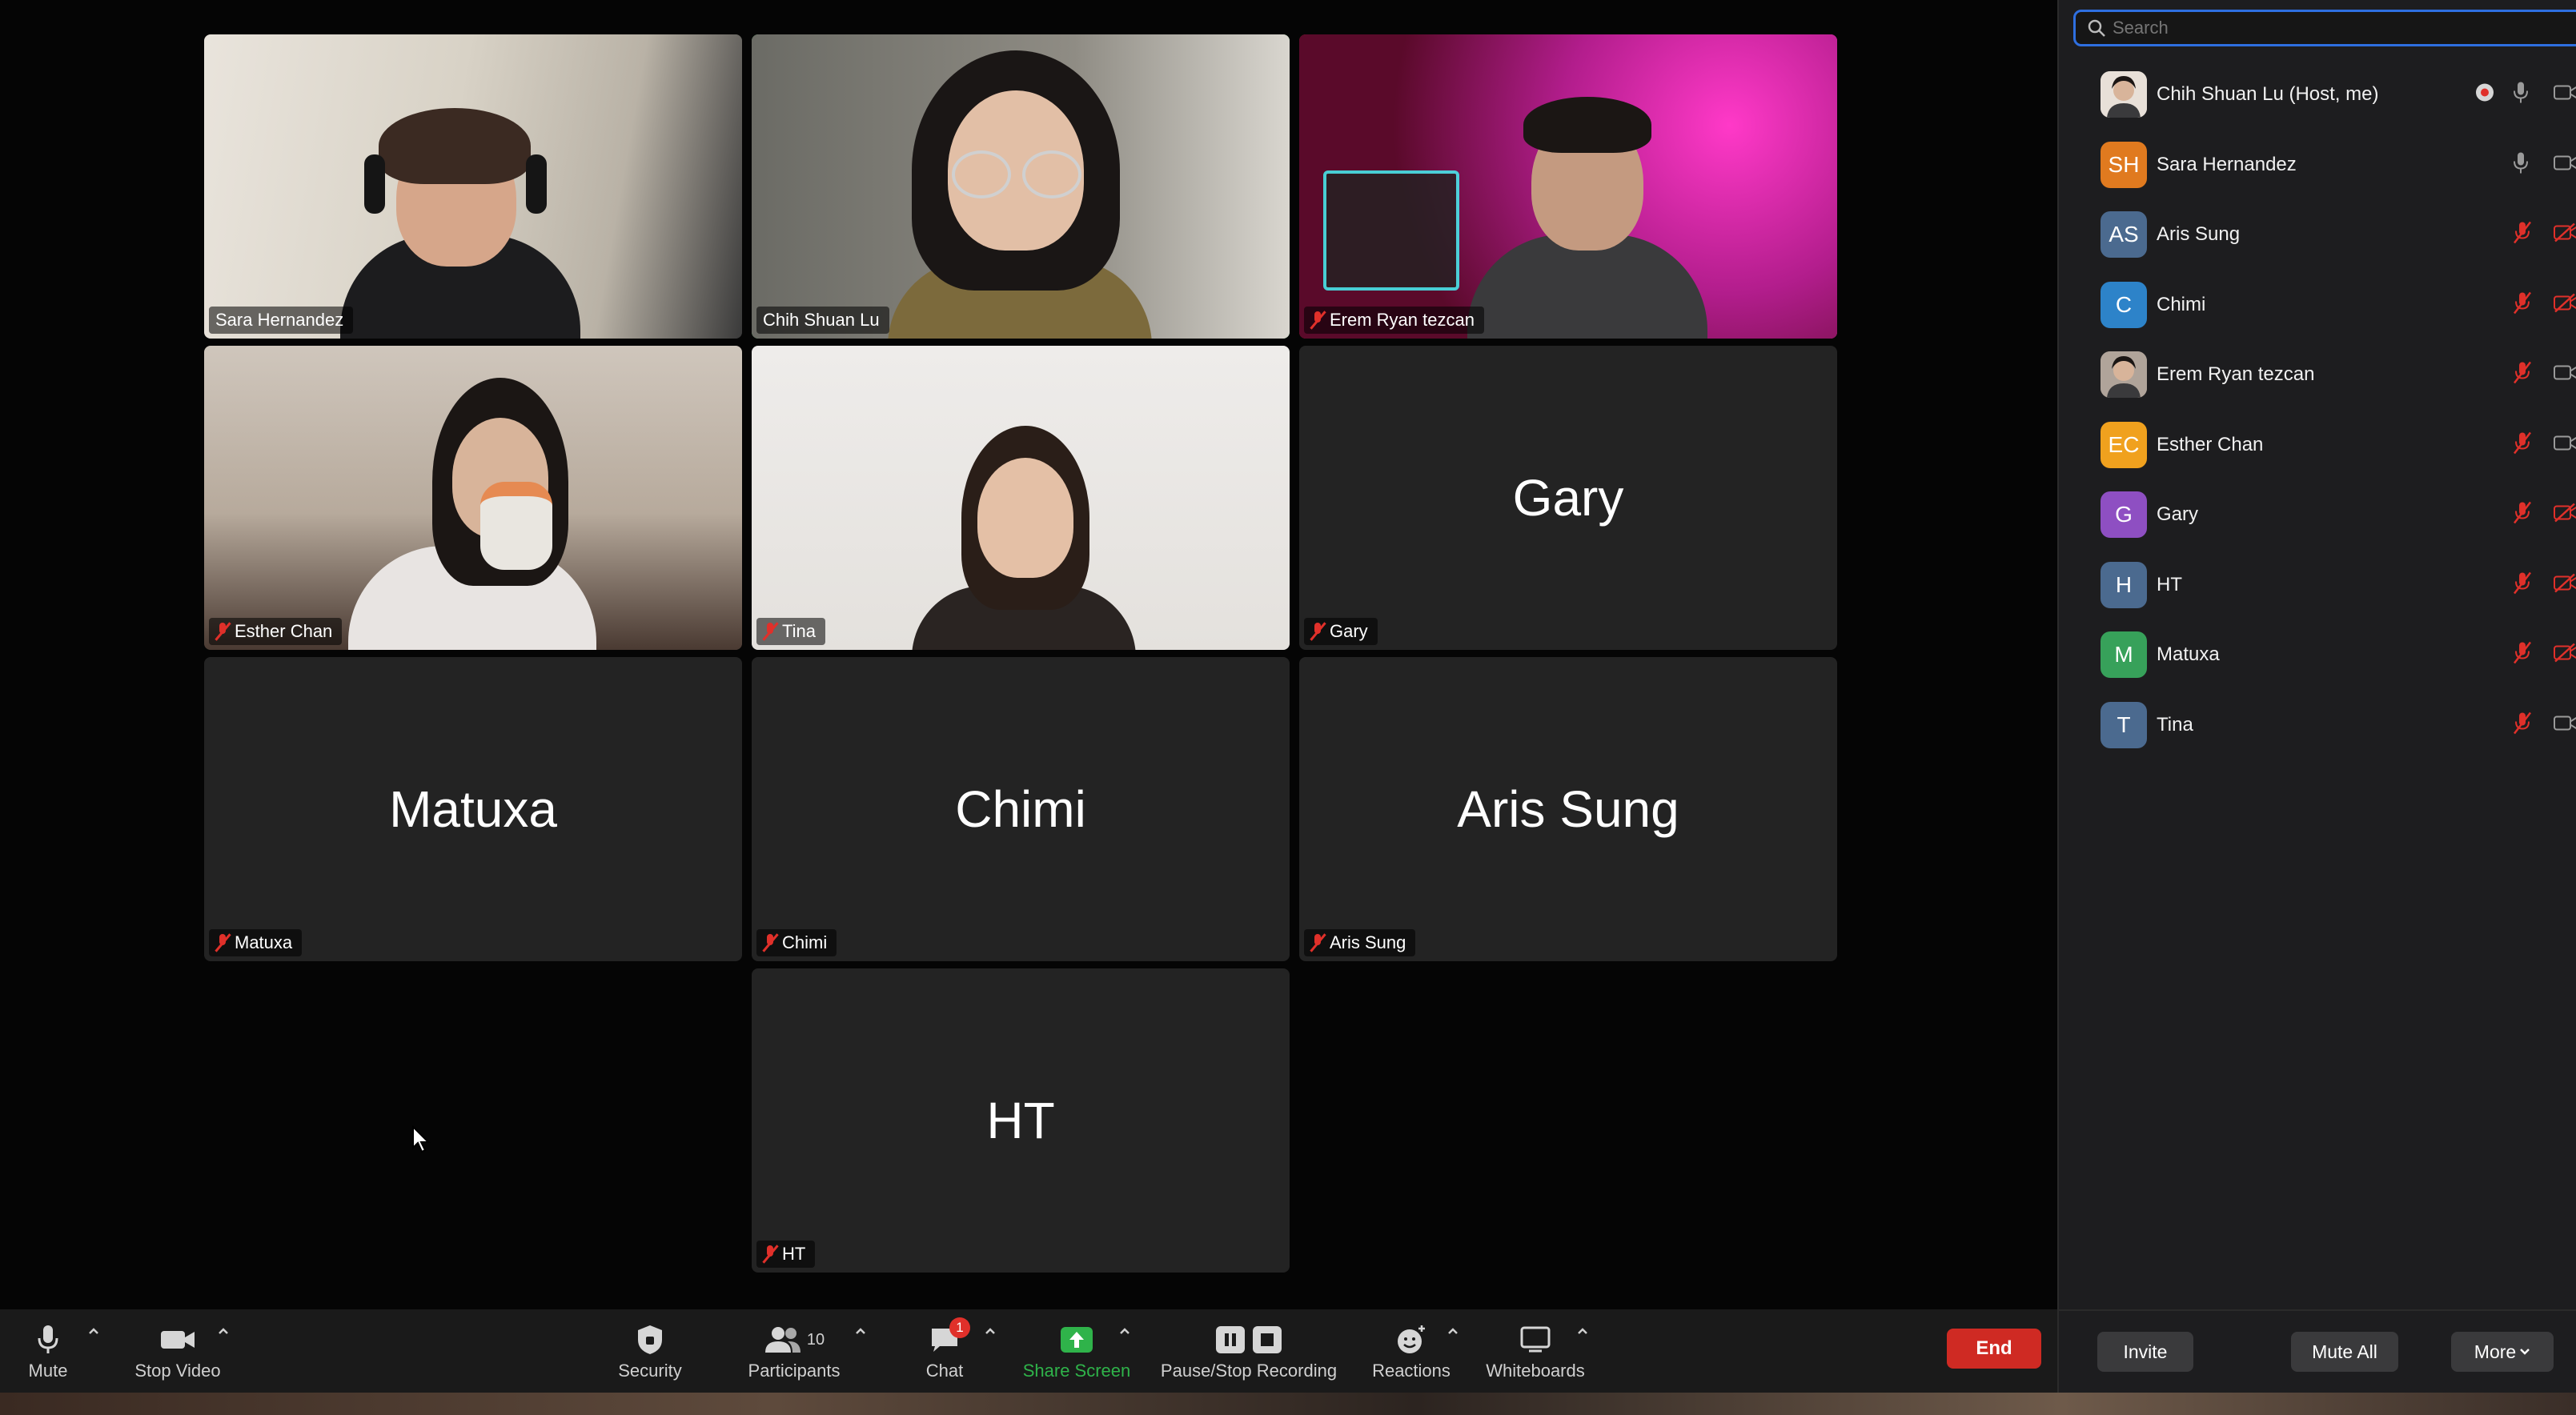 The width and height of the screenshot is (2576, 1415). I want to click on participant-row: Chih Shuan Lu (Host, me), so click(2317, 95).